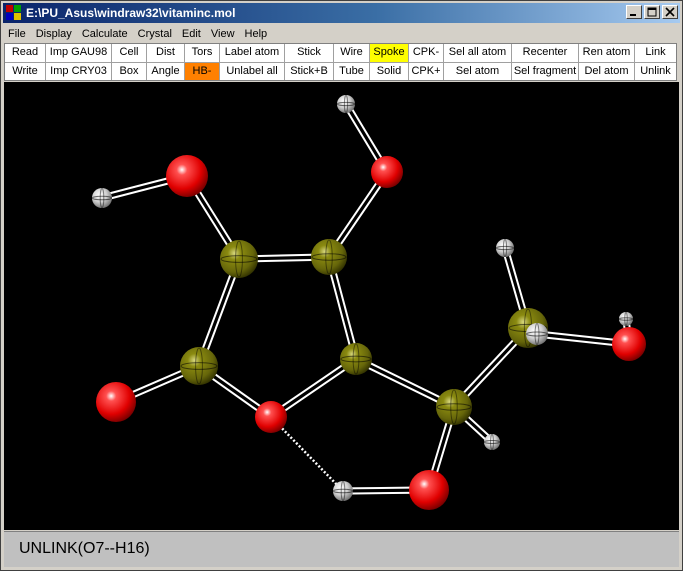 This screenshot has width=683, height=571. Describe the element at coordinates (252, 53) in the screenshot. I see `label-atom-button: Label atom` at that location.